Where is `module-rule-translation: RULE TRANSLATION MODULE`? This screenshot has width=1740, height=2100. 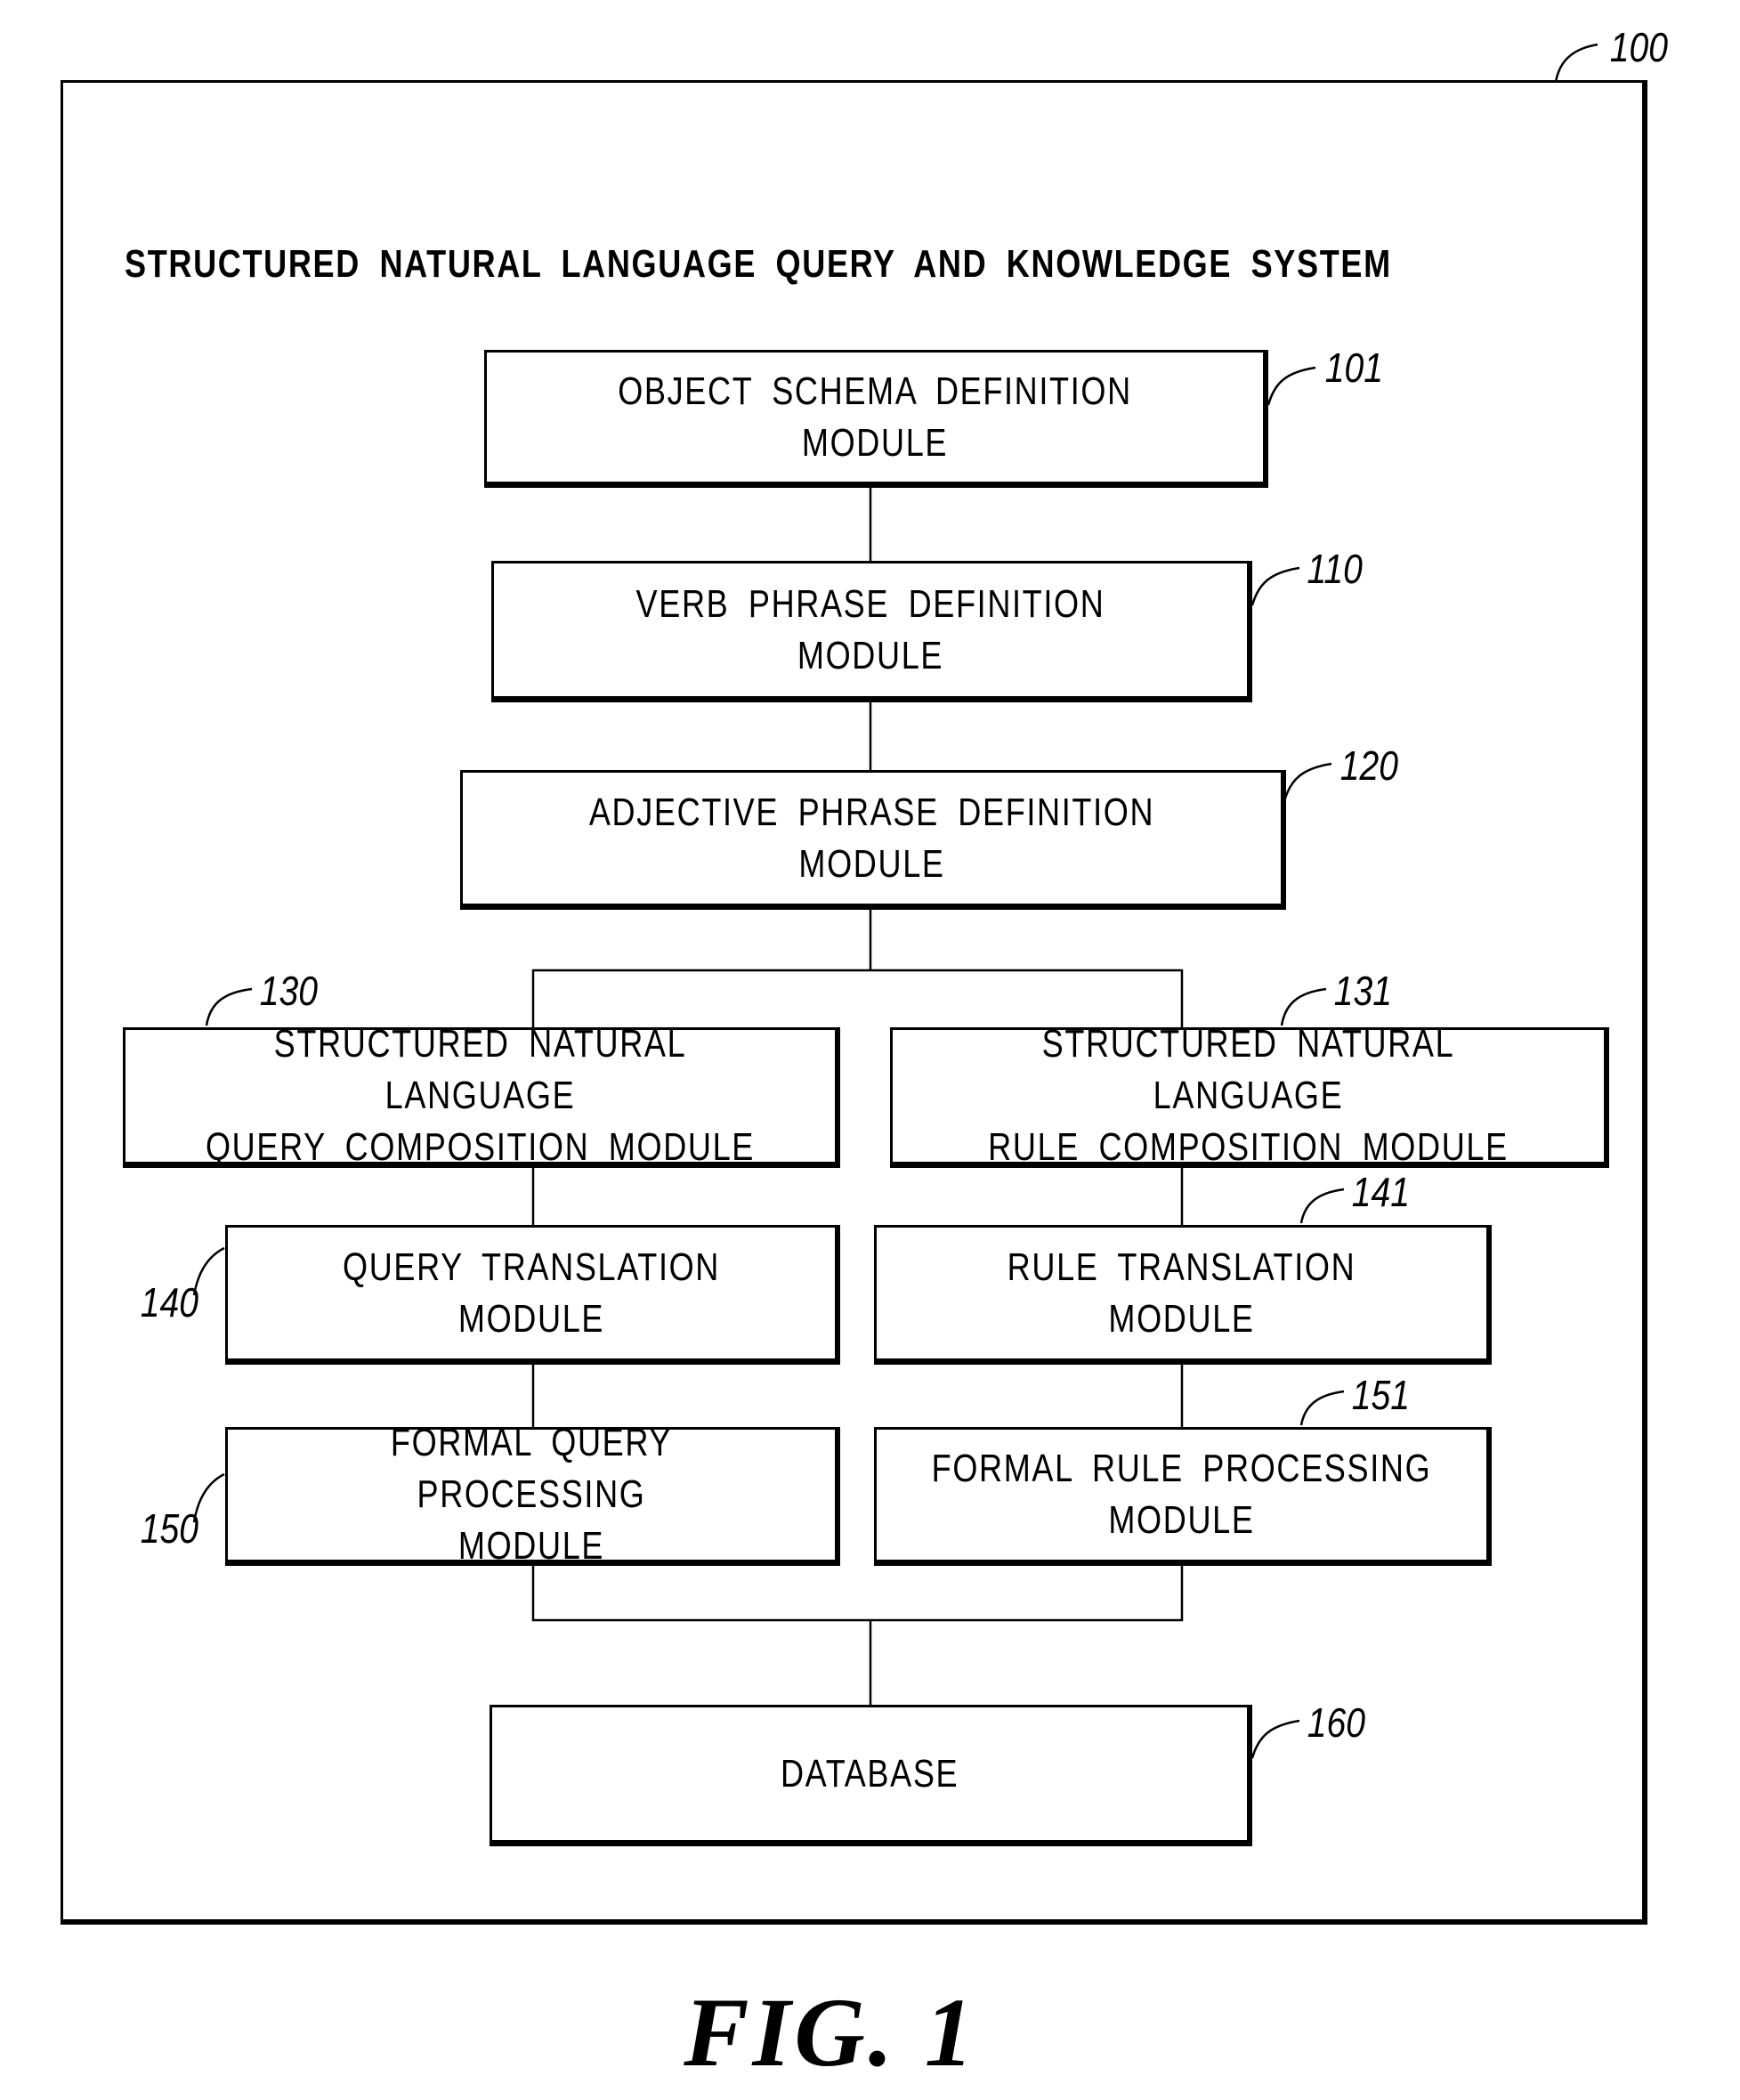 module-rule-translation: RULE TRANSLATION MODULE is located at coordinates (1183, 1295).